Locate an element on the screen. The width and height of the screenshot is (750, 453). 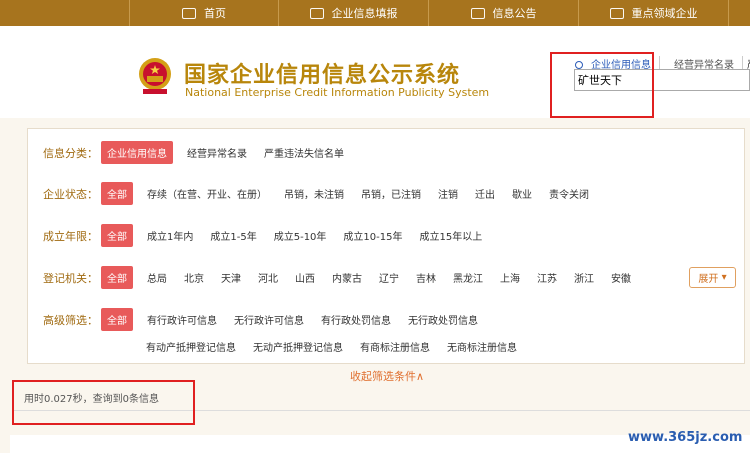
nav-key-sectors: 重点领域企业 is located at coordinates (654, 13).